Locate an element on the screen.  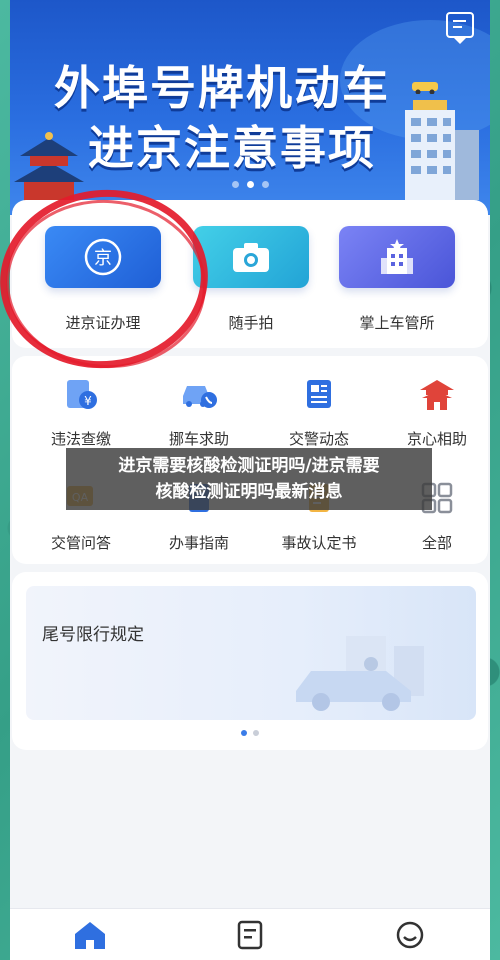
service-jingzheng: 京 进京证办理 is located at coordinates (103, 279).